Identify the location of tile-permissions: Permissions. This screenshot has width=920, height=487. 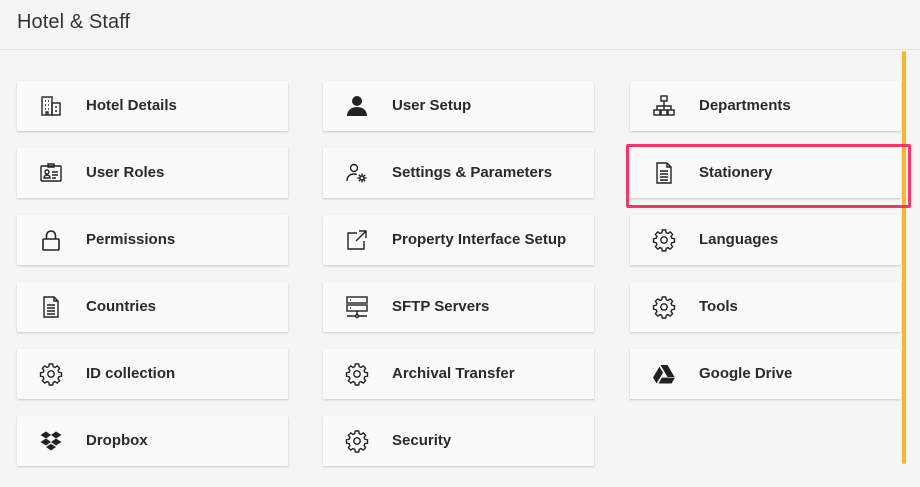
(152, 240).